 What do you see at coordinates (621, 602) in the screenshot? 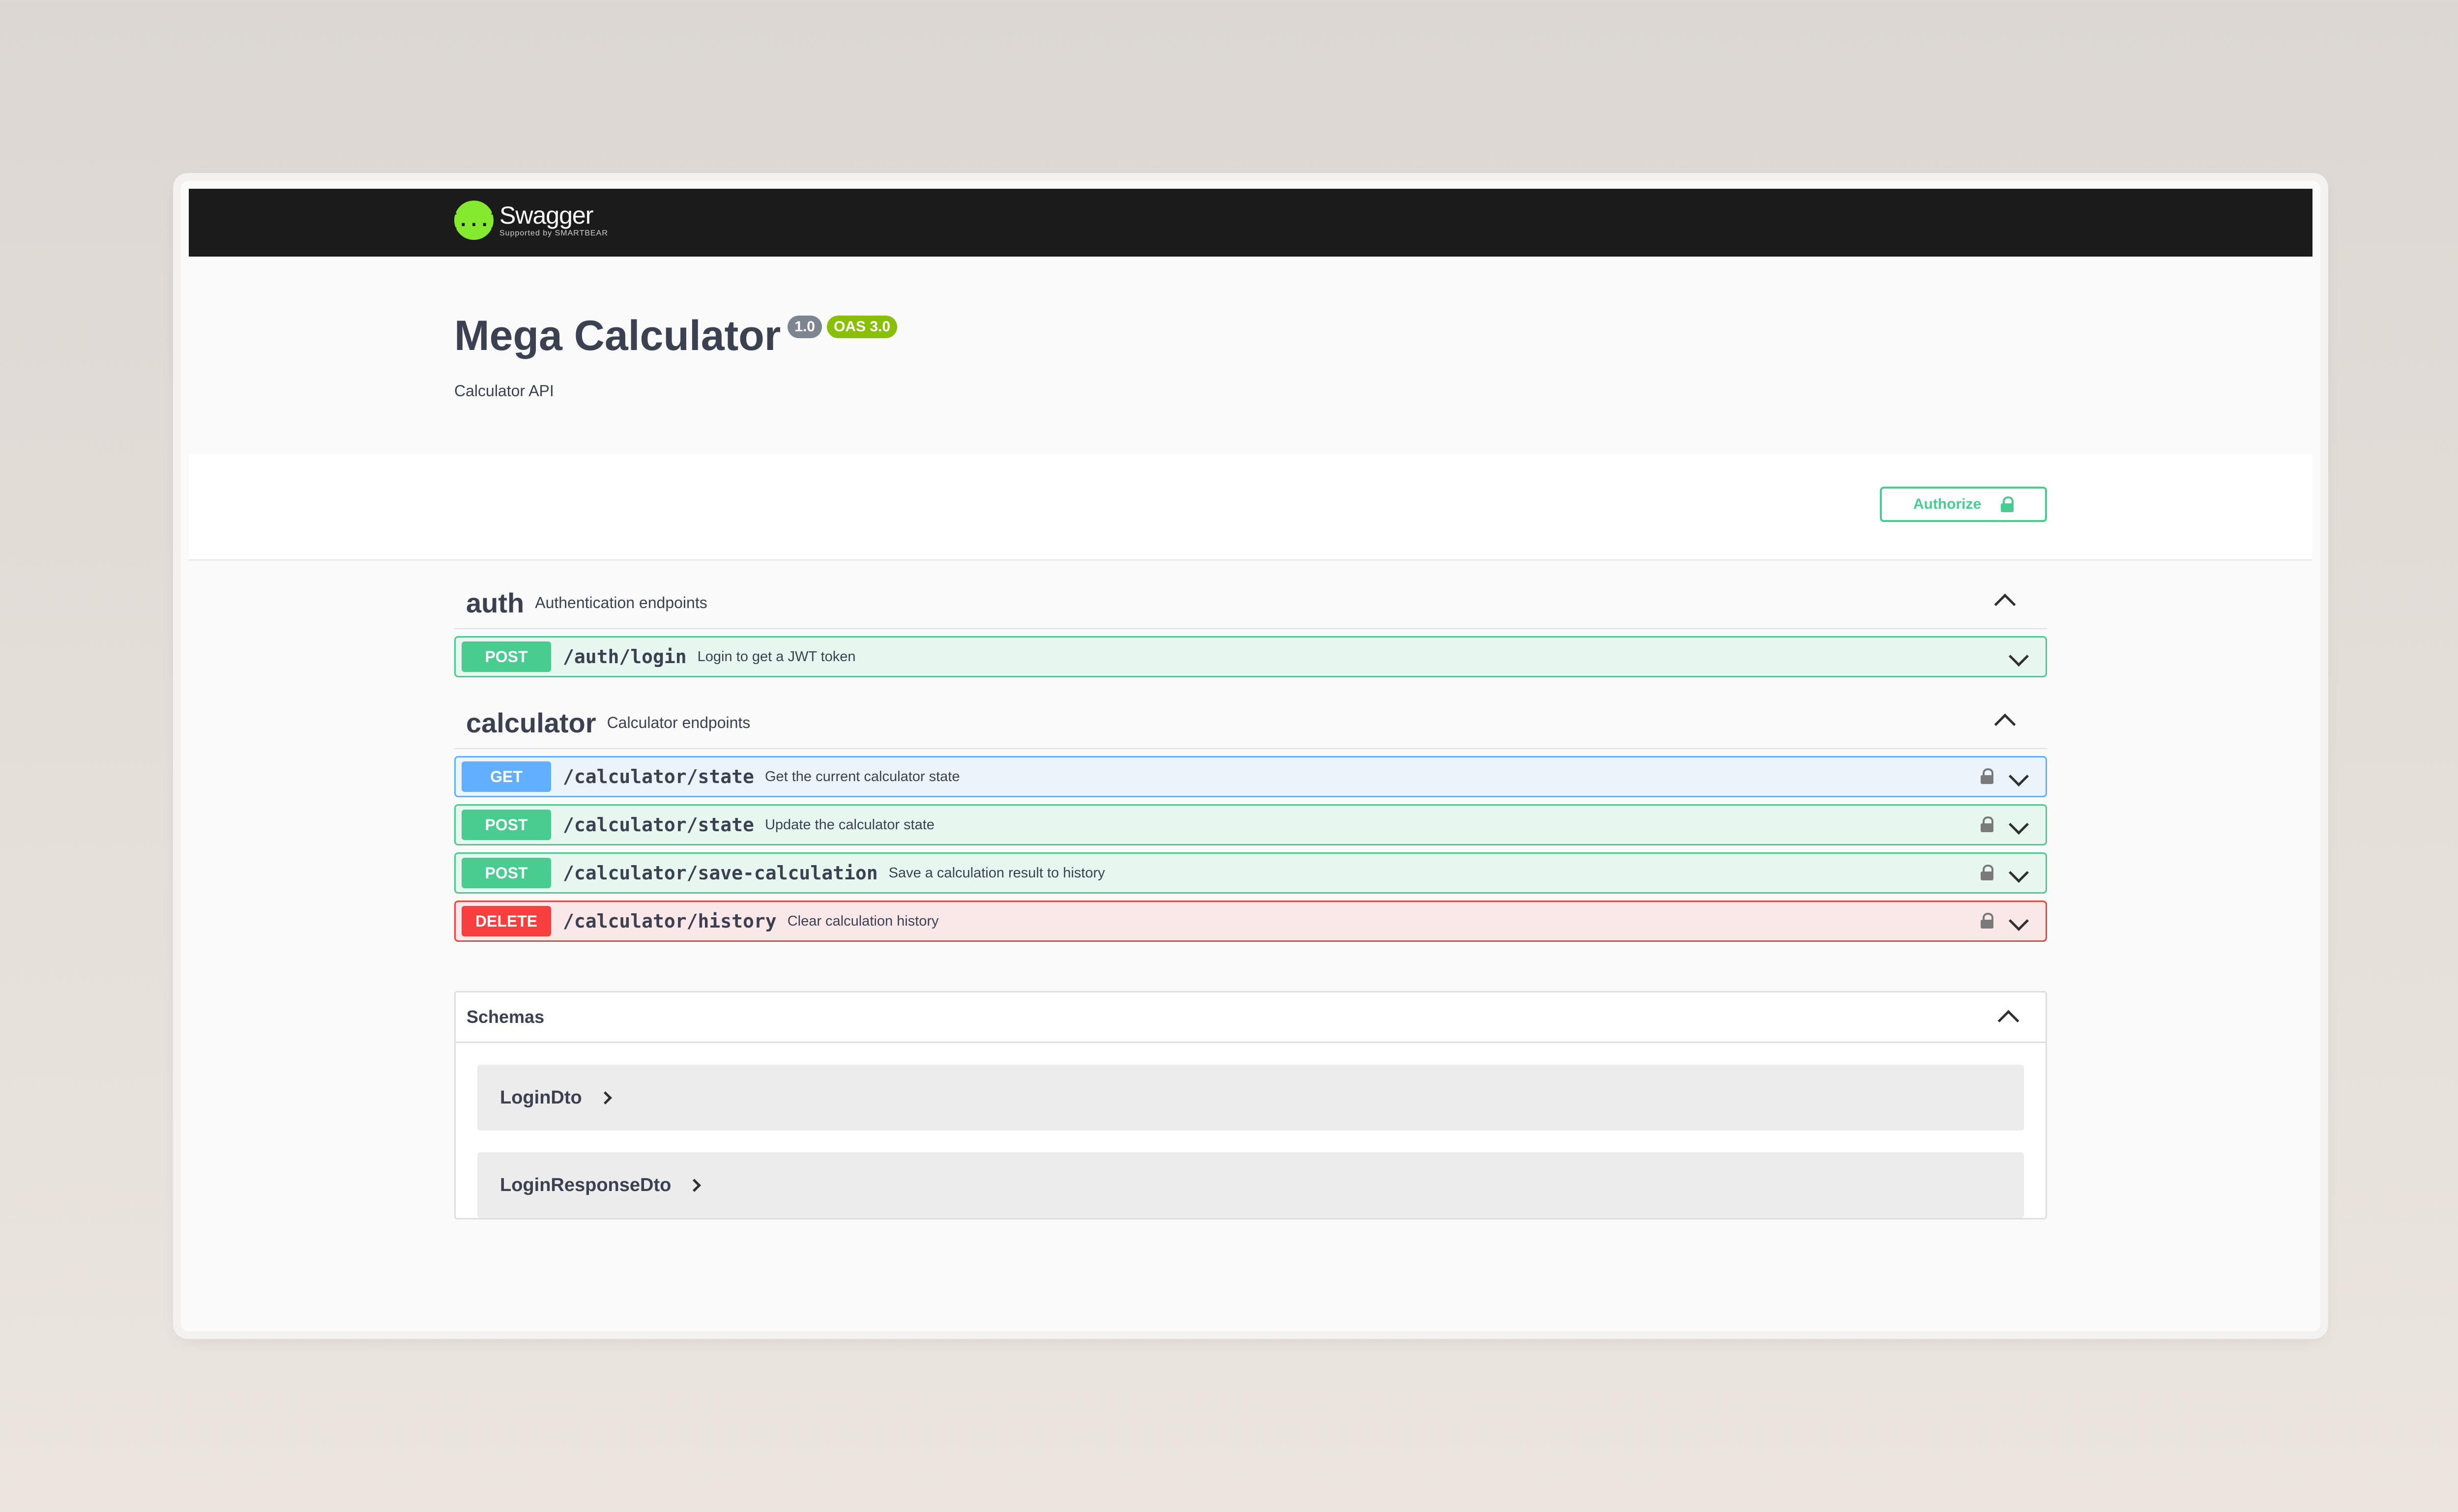
I see `tag-description: Authentication endpoints` at bounding box center [621, 602].